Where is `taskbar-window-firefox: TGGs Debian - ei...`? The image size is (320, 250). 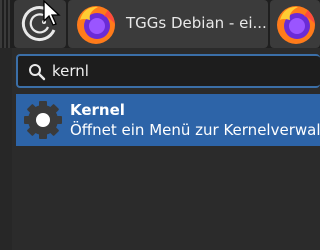
taskbar-window-firefox: TGGs Debian - ei... is located at coordinates (168, 24).